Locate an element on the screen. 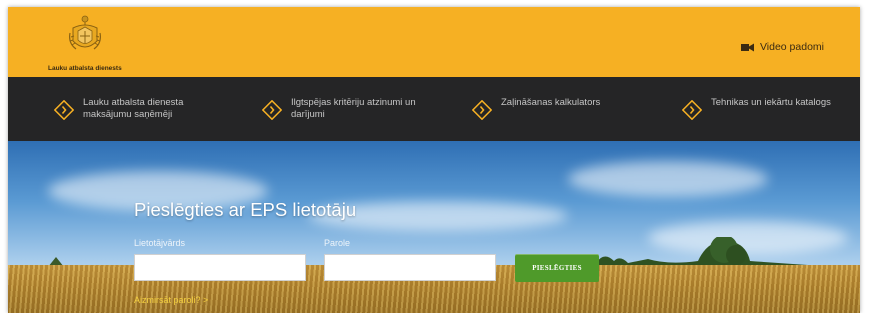  forgot-password-link: Aizmirsāt paroli? > is located at coordinates (171, 300).